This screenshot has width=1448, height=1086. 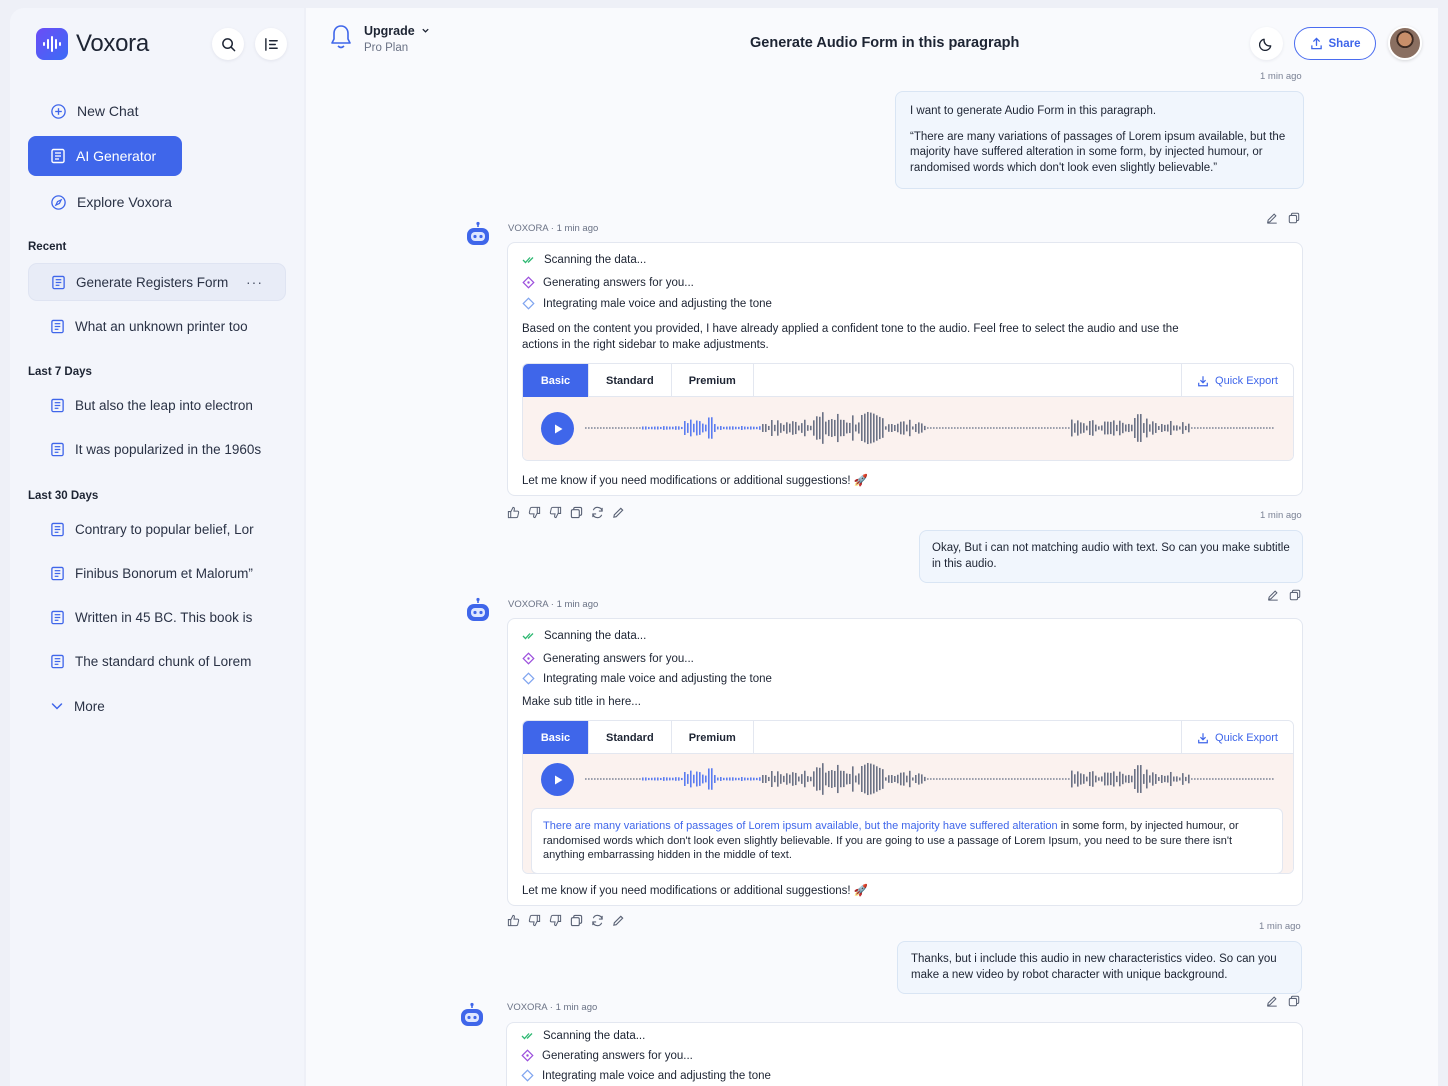 I want to click on share-label: Share, so click(x=1344, y=43).